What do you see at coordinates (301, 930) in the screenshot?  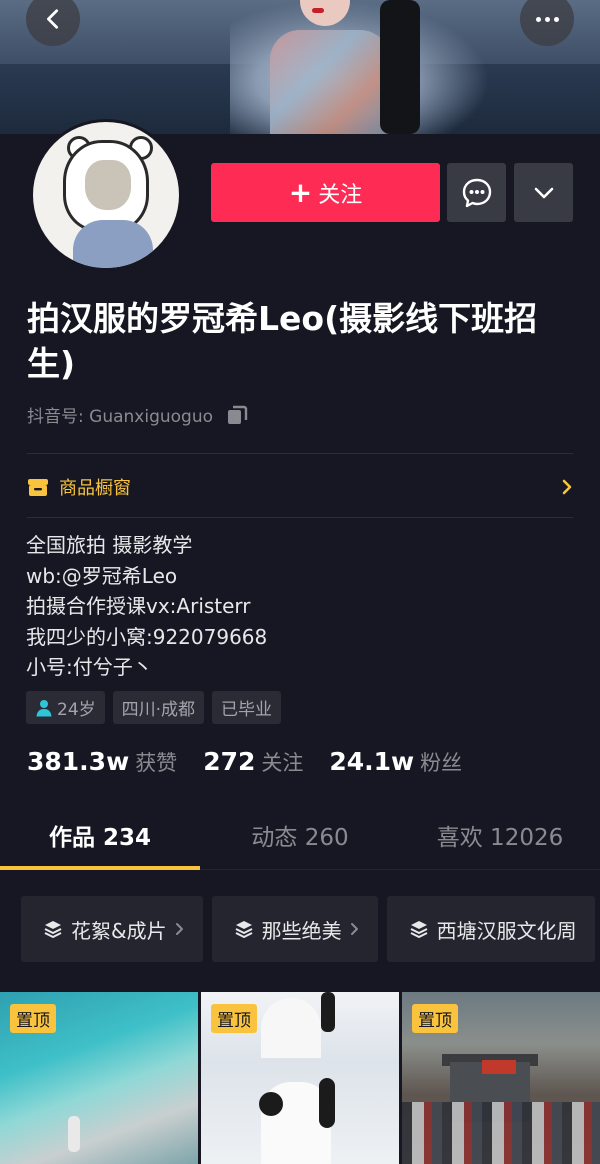 I see `collection-label: 那些绝美` at bounding box center [301, 930].